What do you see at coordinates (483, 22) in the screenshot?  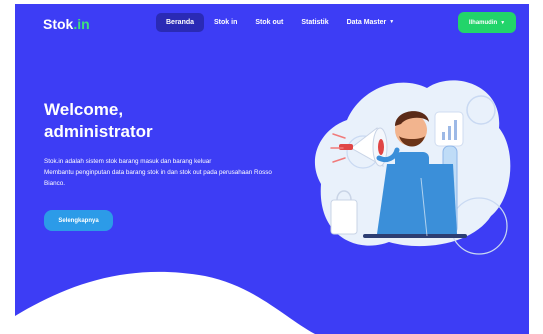 I see `user-name: Ilhamudin` at bounding box center [483, 22].